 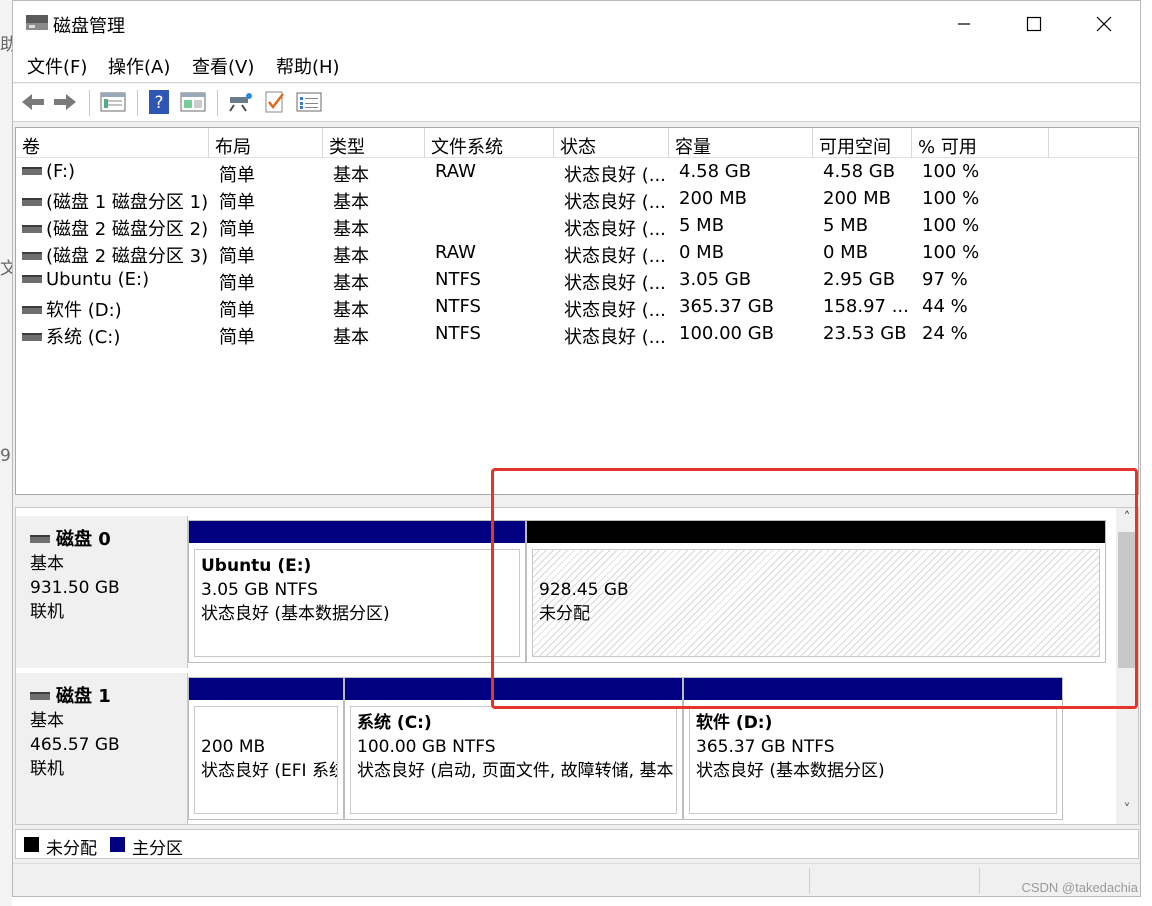 I want to click on legend-unallocated-swatch, so click(x=31, y=844).